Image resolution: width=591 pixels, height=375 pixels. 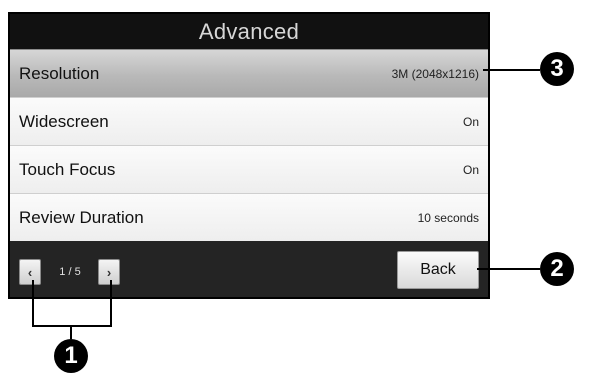 What do you see at coordinates (435, 73) in the screenshot?
I see `setting-value: 3M (2048x1216)` at bounding box center [435, 73].